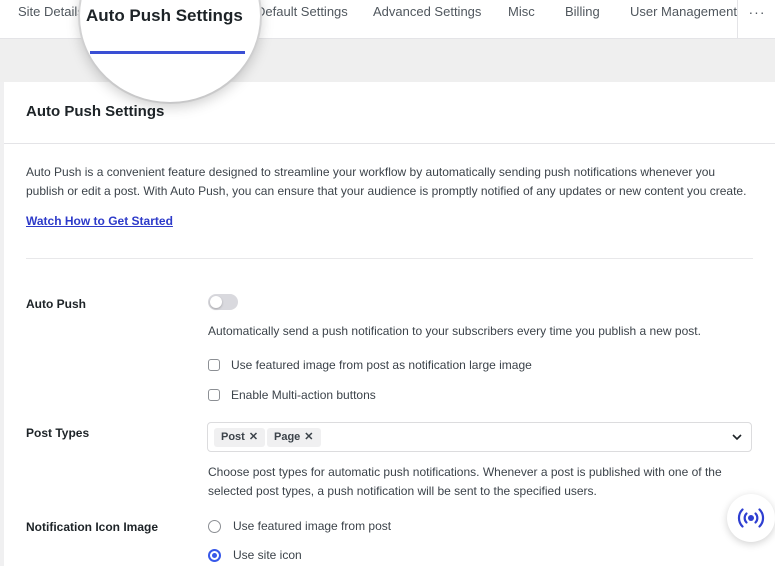  What do you see at coordinates (56, 304) in the screenshot?
I see `auto-push-label: Auto Push` at bounding box center [56, 304].